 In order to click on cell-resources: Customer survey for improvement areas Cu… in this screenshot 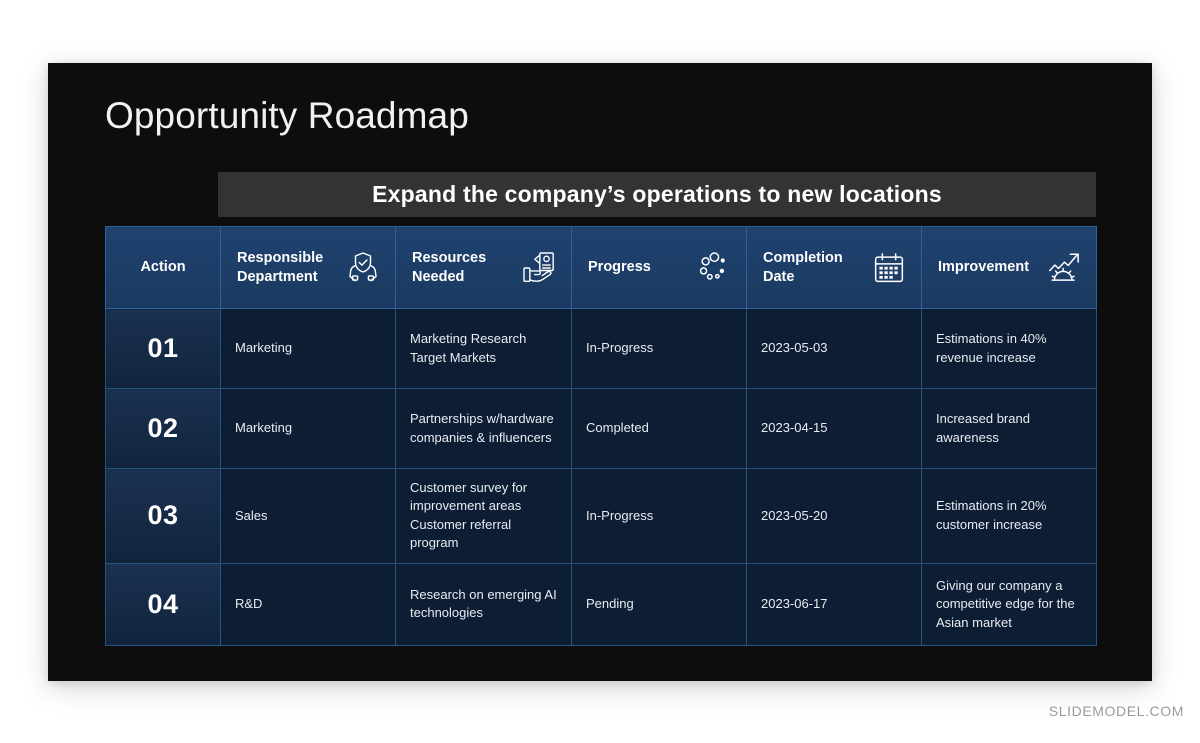, I will do `click(483, 516)`.